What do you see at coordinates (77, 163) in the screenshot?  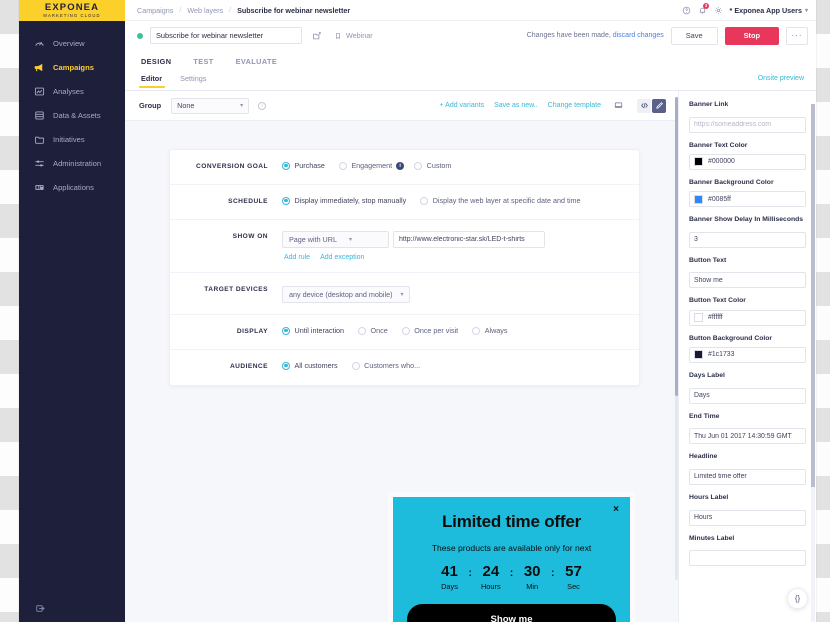 I see `sidebar-item-label: Administration` at bounding box center [77, 163].